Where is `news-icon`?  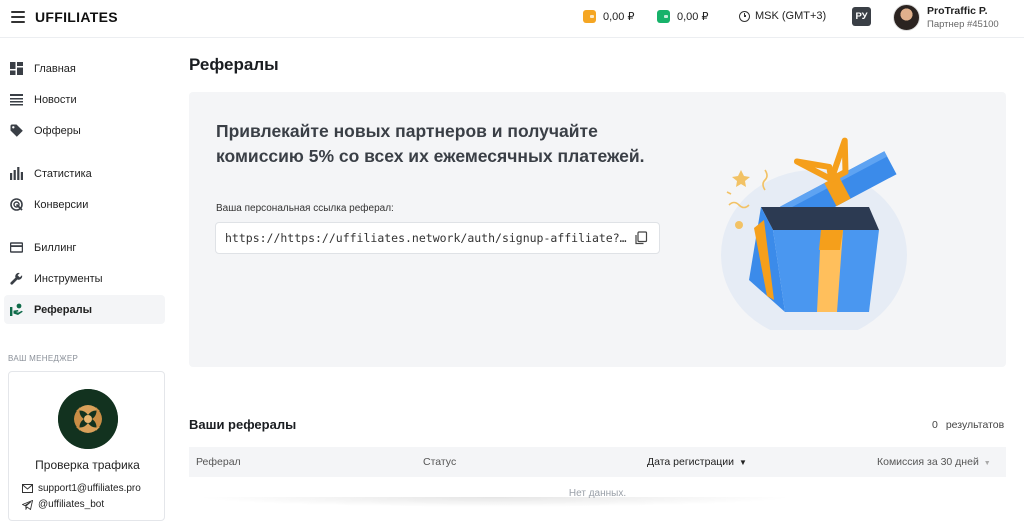
news-icon is located at coordinates (16, 99).